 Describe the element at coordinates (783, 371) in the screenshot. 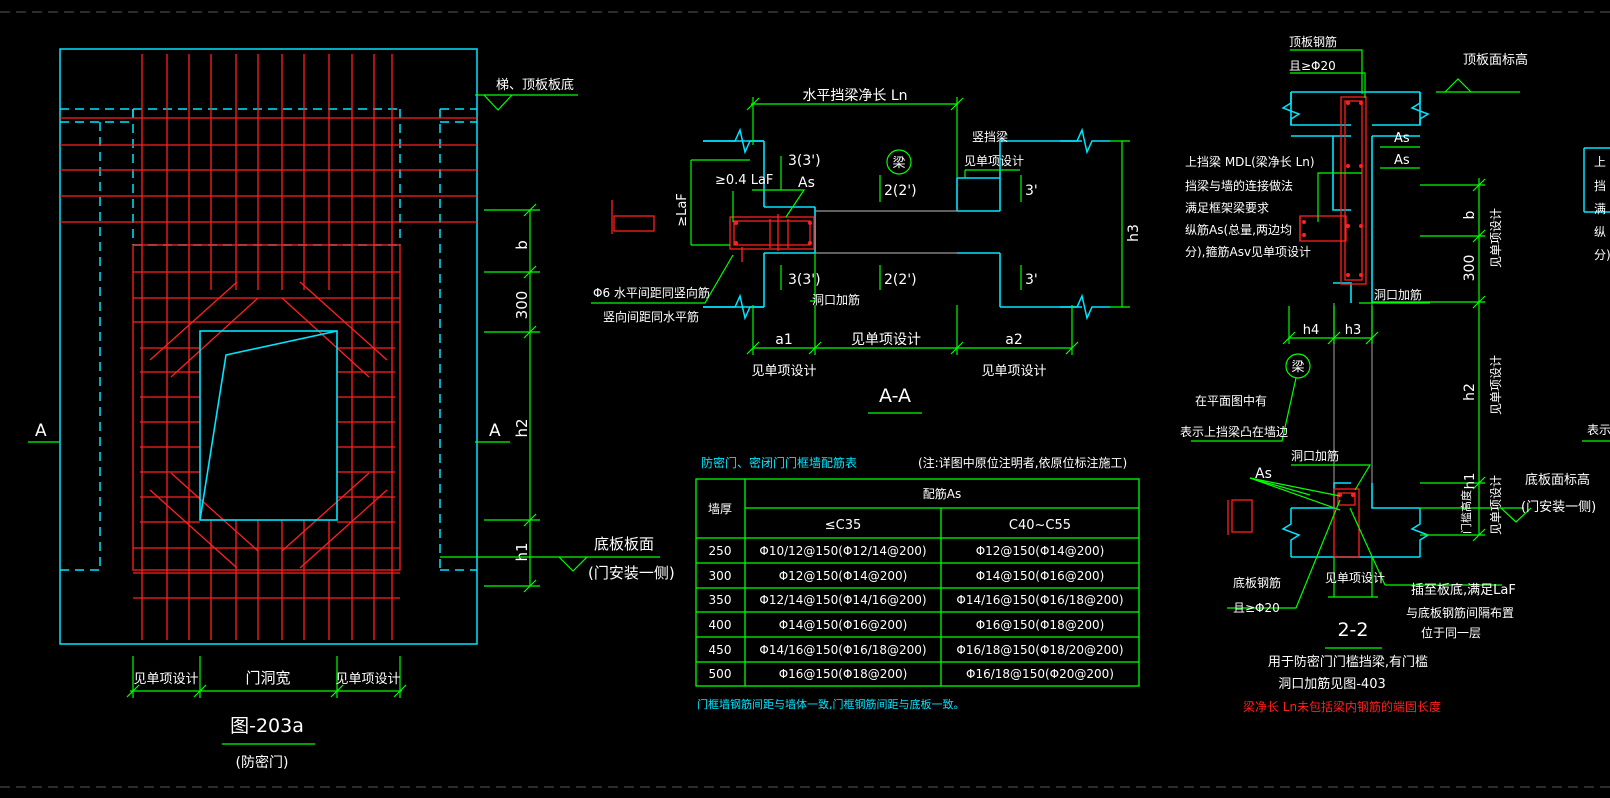

I see `aa-dim-bot-left: 见单项设计` at that location.